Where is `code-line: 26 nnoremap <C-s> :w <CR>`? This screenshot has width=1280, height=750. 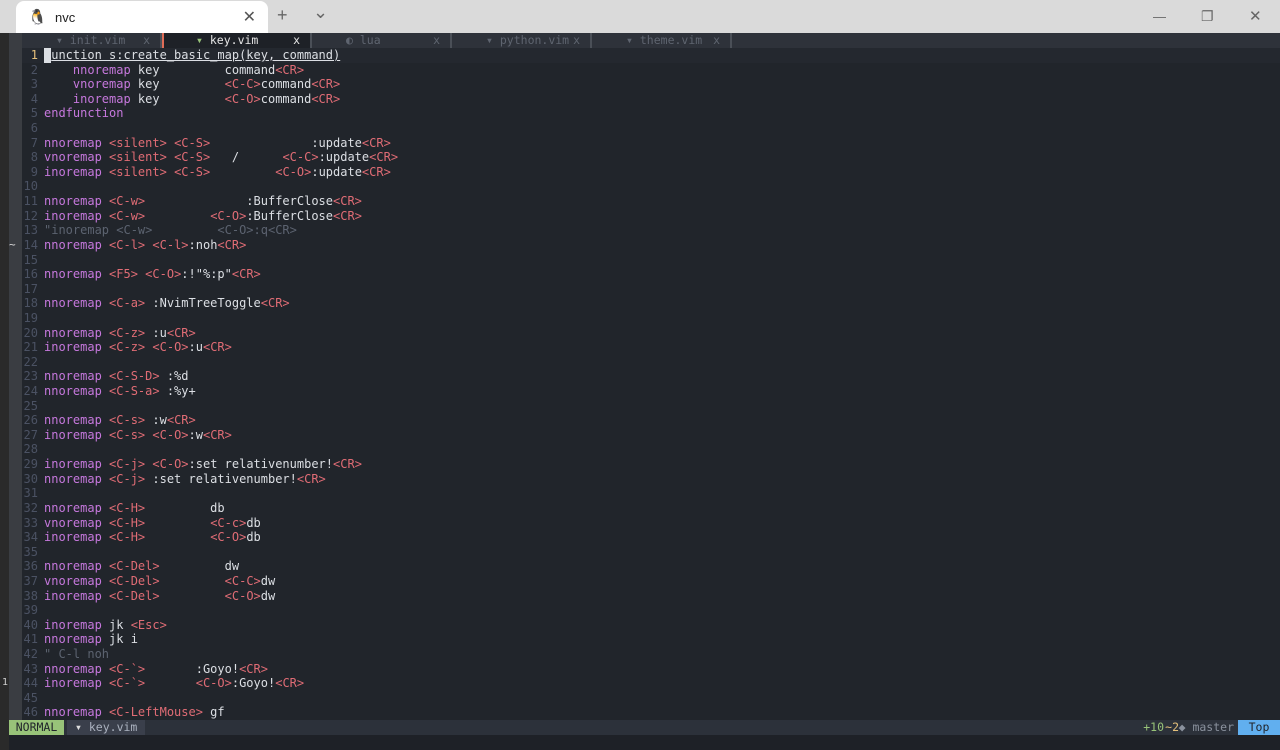 code-line: 26 nnoremap <C-s> :w <CR> is located at coordinates (651, 420).